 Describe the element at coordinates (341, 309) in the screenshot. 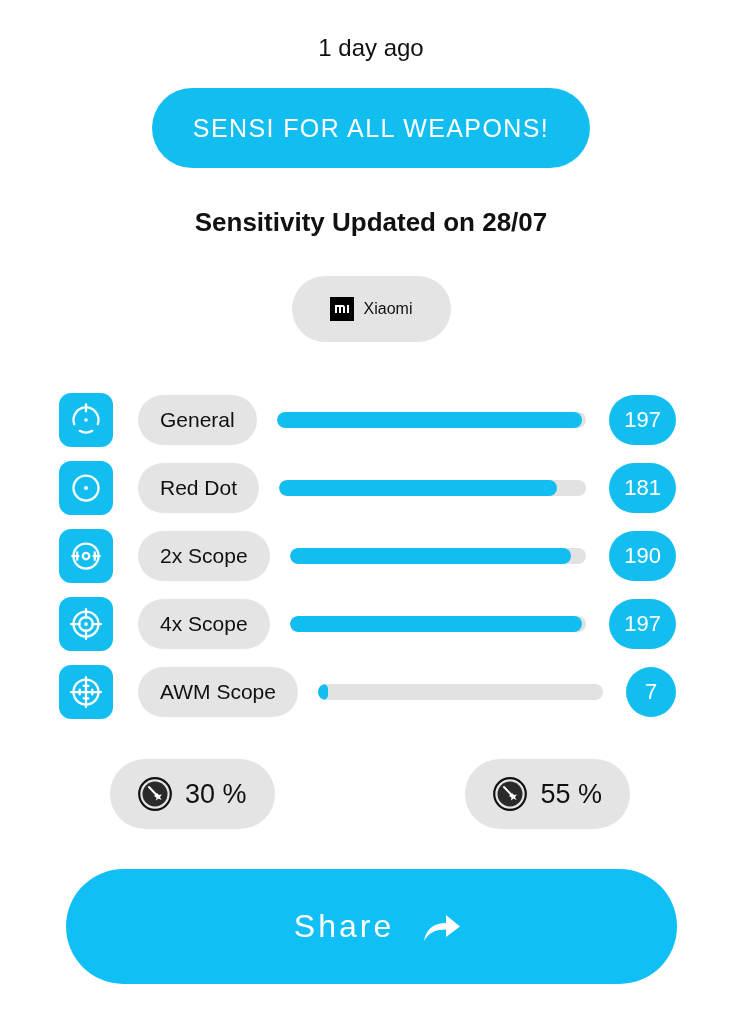

I see `logo-icon` at that location.